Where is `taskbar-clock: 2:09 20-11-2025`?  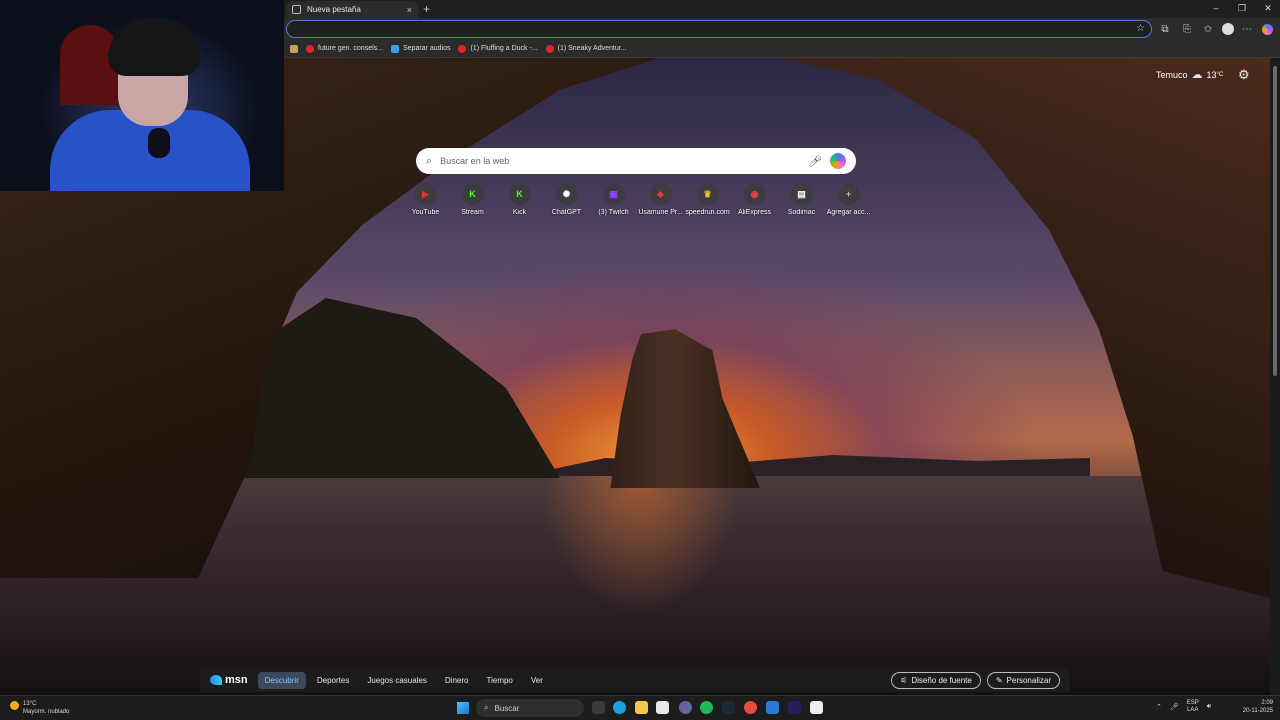
taskbar-clock: 2:09 20-11-2025 is located at coordinates (1255, 707).